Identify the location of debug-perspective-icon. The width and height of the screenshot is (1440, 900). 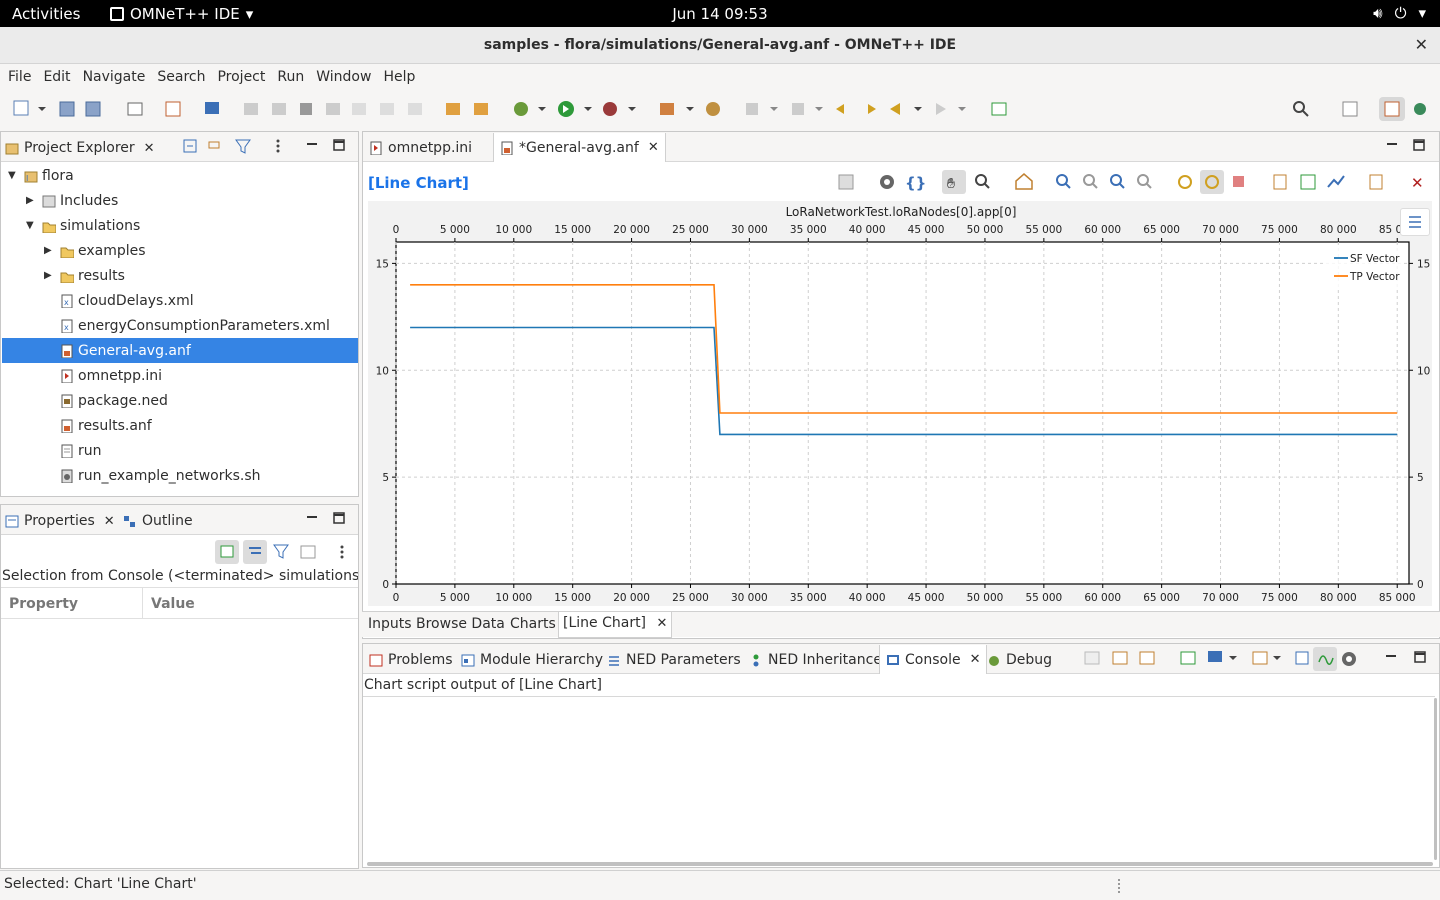
(1420, 109).